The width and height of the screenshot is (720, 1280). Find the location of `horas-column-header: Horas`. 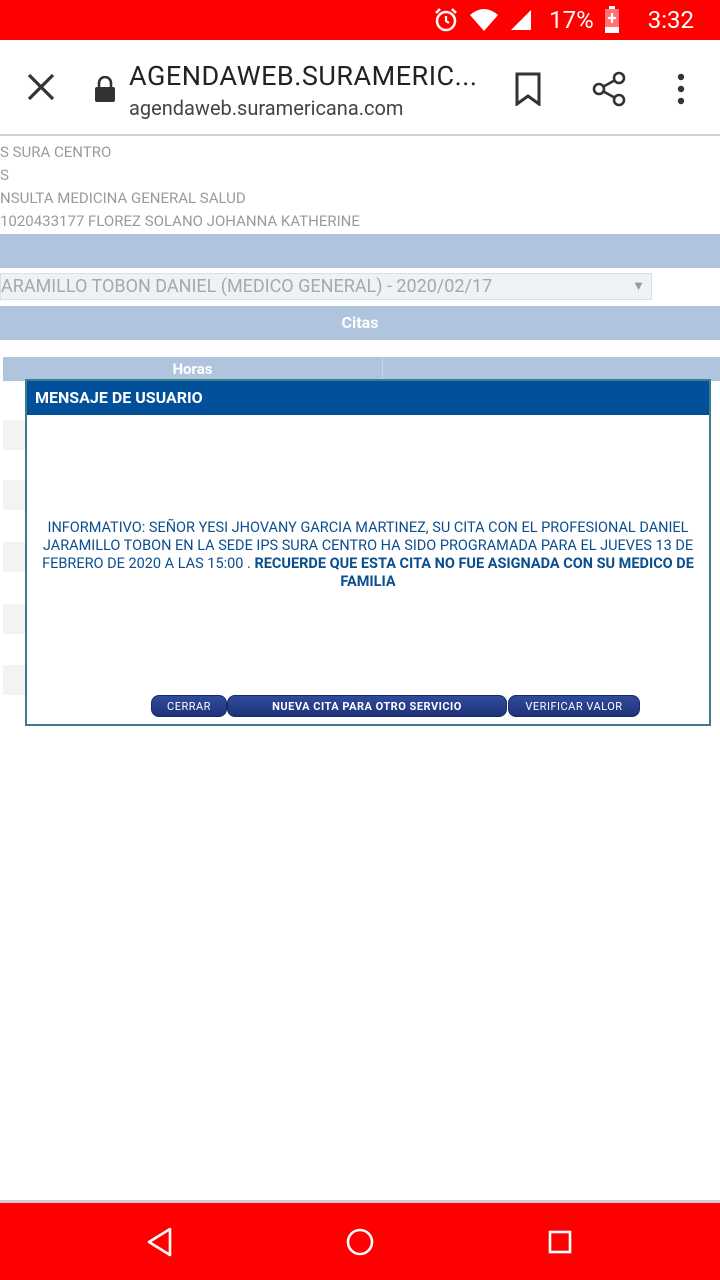

horas-column-header: Horas is located at coordinates (193, 369).